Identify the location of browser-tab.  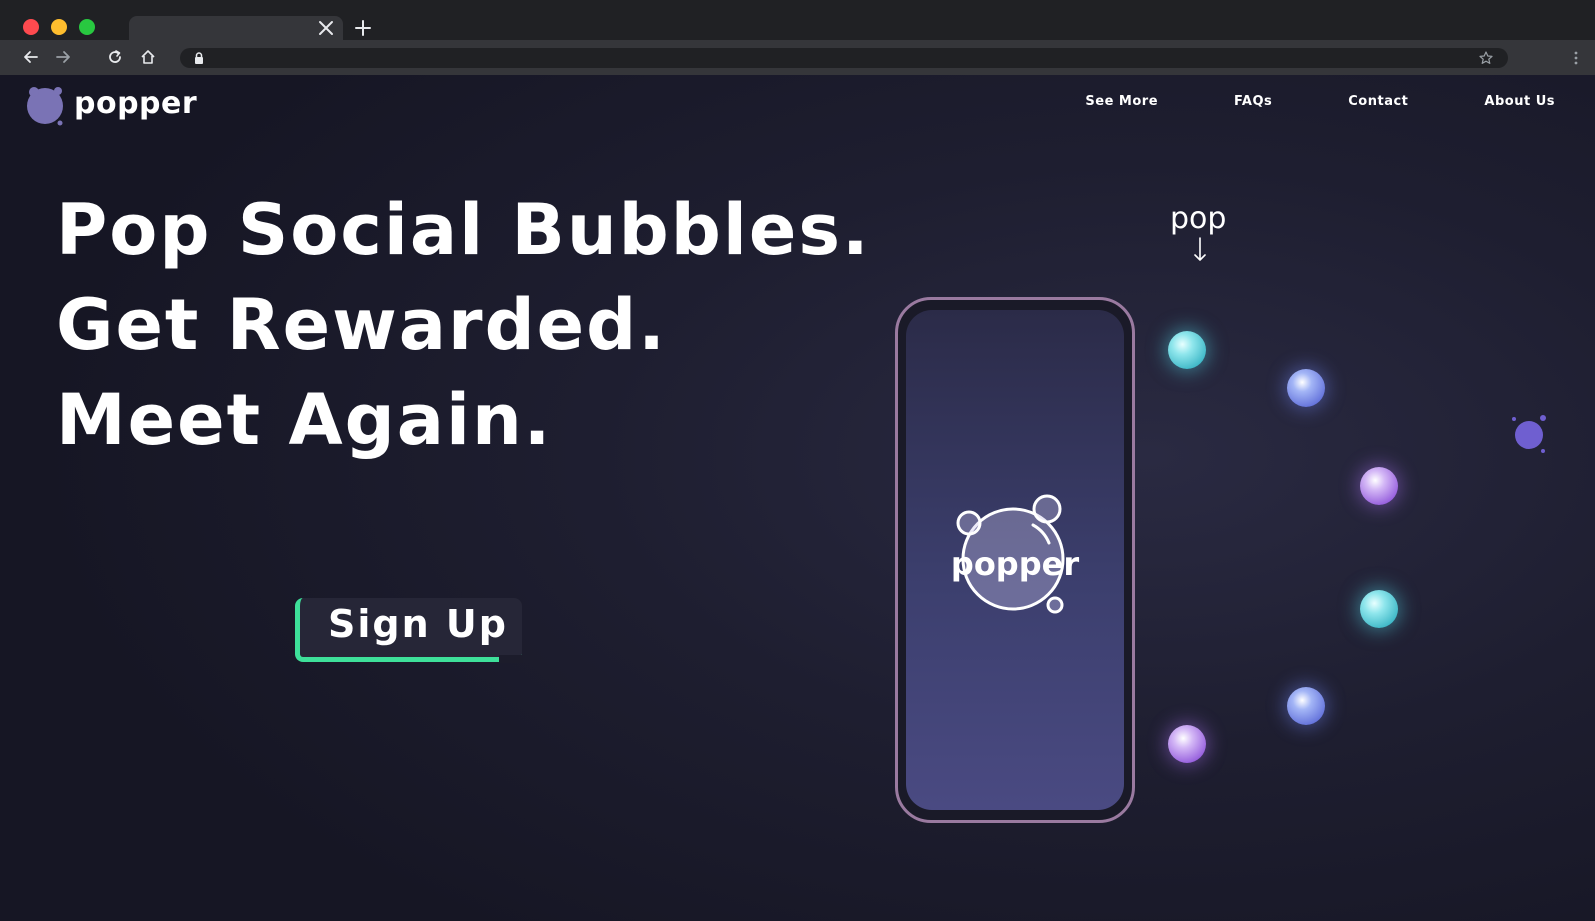
(236, 28).